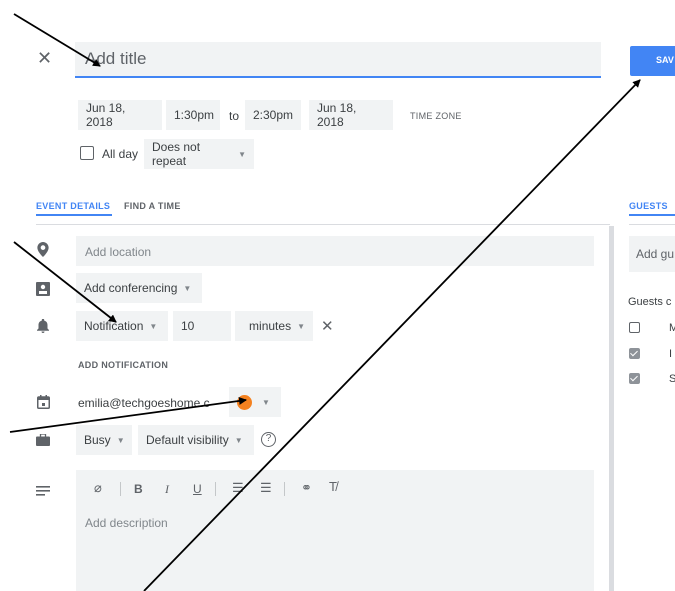  What do you see at coordinates (57, 40) in the screenshot?
I see `arrow-to-title` at bounding box center [57, 40].